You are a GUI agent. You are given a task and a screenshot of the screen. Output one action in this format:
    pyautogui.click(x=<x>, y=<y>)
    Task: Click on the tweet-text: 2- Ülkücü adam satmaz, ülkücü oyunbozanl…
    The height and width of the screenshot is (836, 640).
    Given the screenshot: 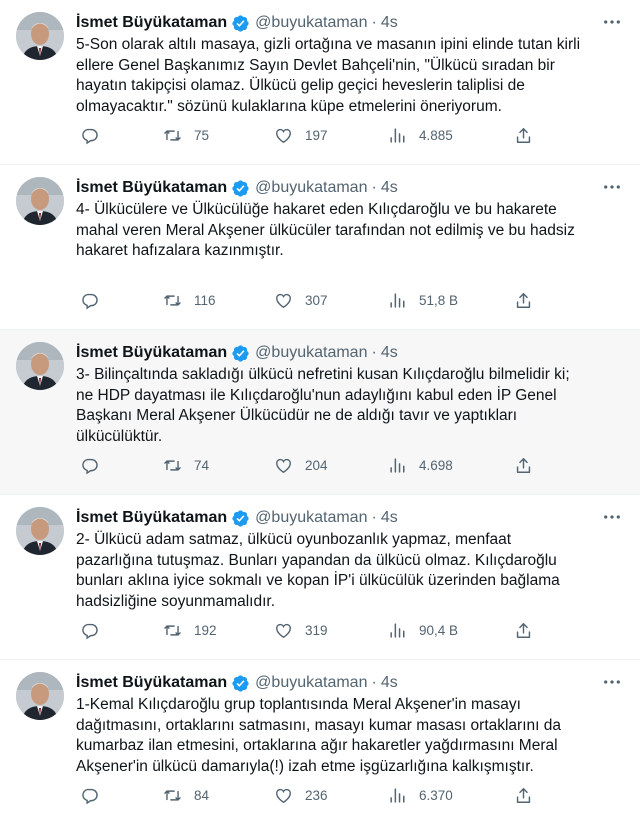 What is the action you would take?
    pyautogui.click(x=351, y=571)
    